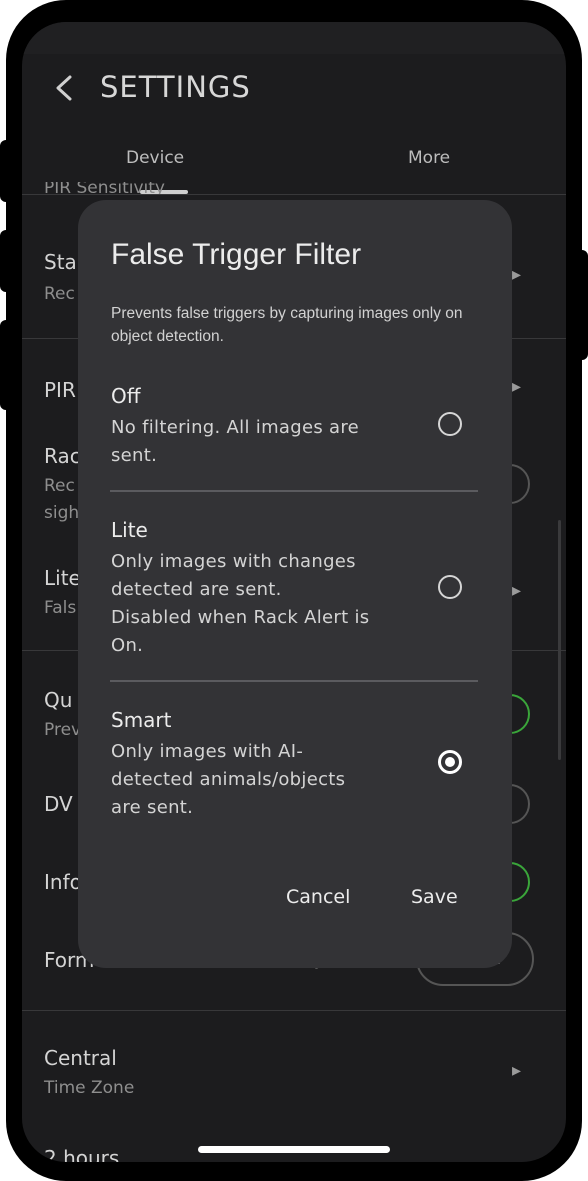  I want to click on radio-lite, so click(450, 587).